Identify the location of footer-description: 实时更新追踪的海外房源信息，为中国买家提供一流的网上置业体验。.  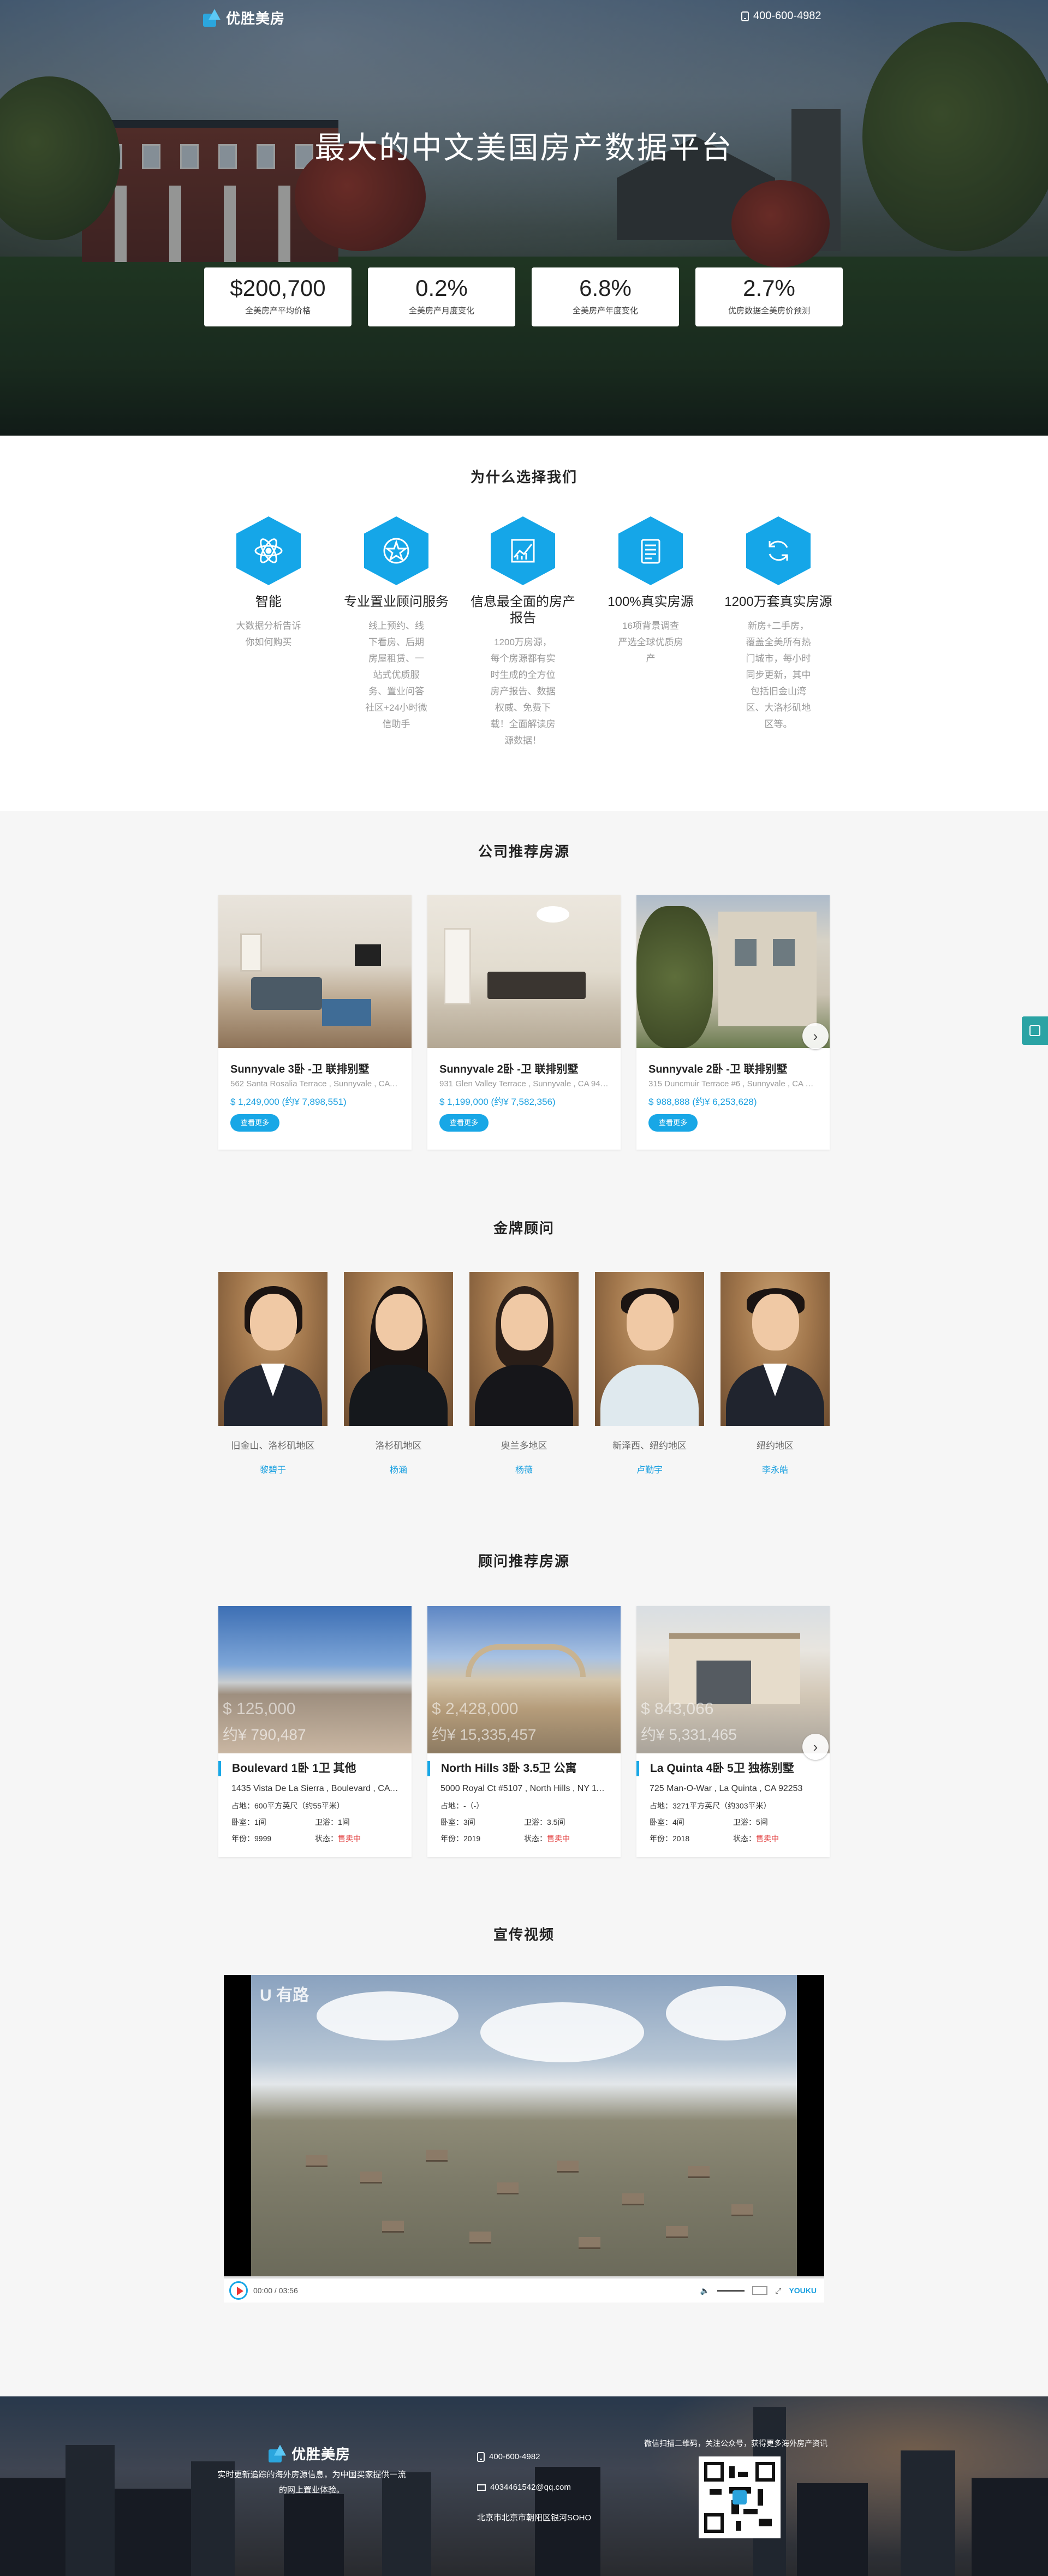
(311, 2482).